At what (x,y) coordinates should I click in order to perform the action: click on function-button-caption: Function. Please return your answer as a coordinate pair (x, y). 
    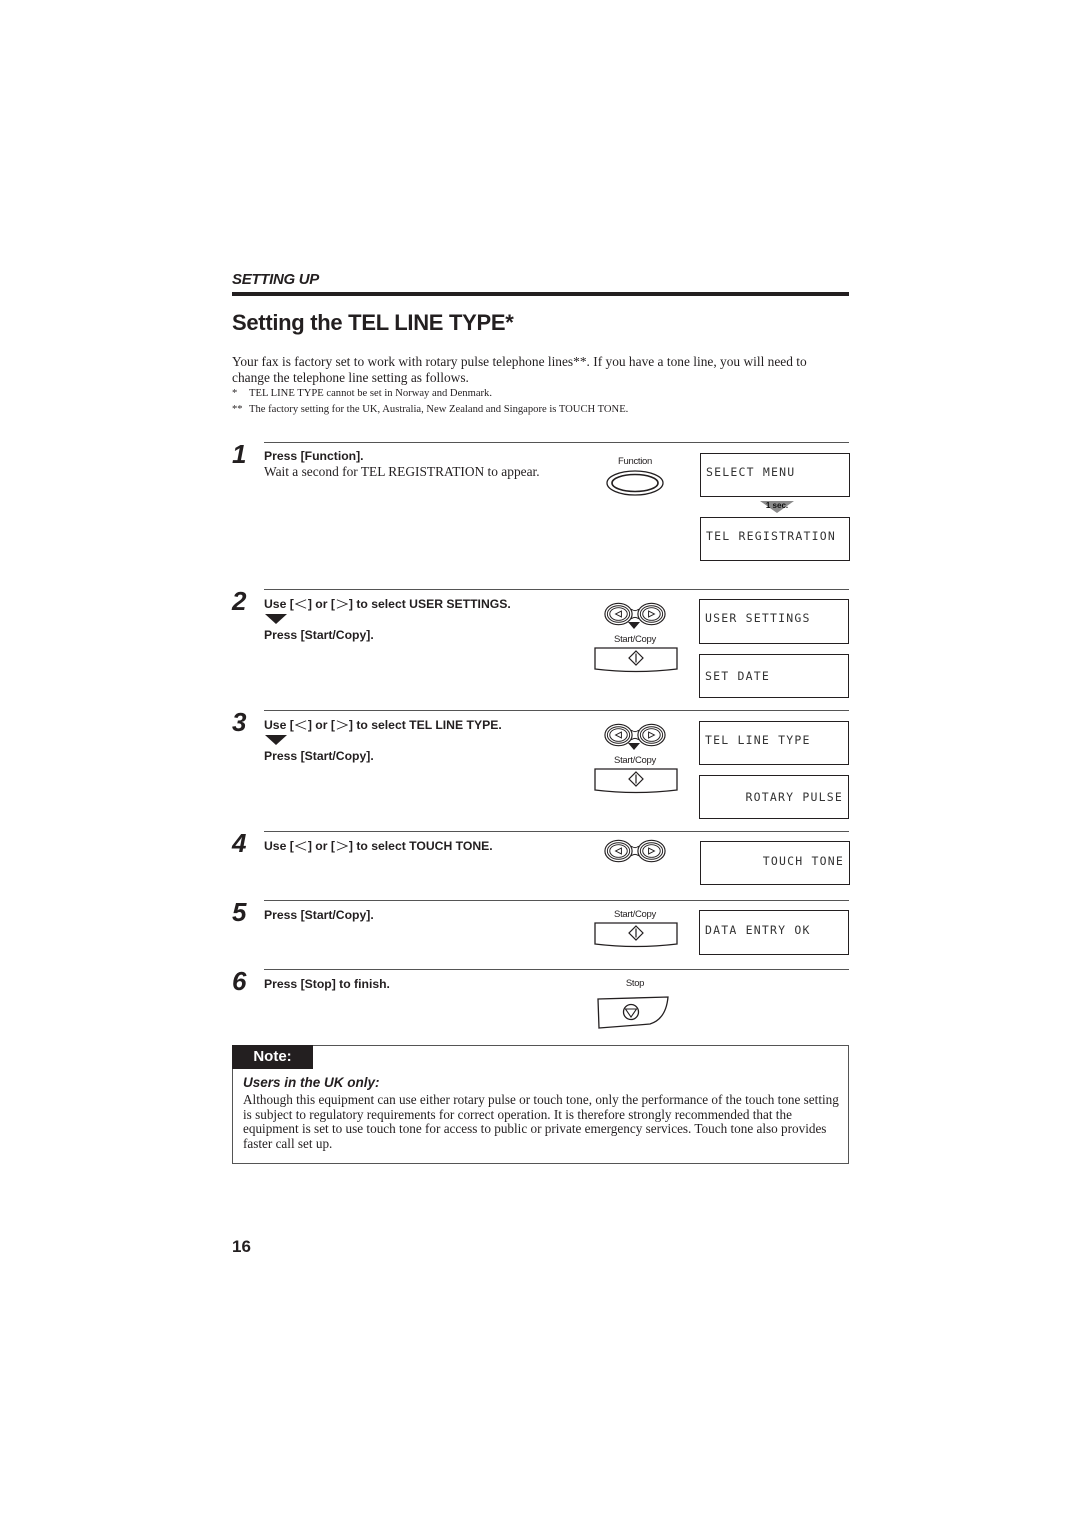
    Looking at the image, I should click on (635, 461).